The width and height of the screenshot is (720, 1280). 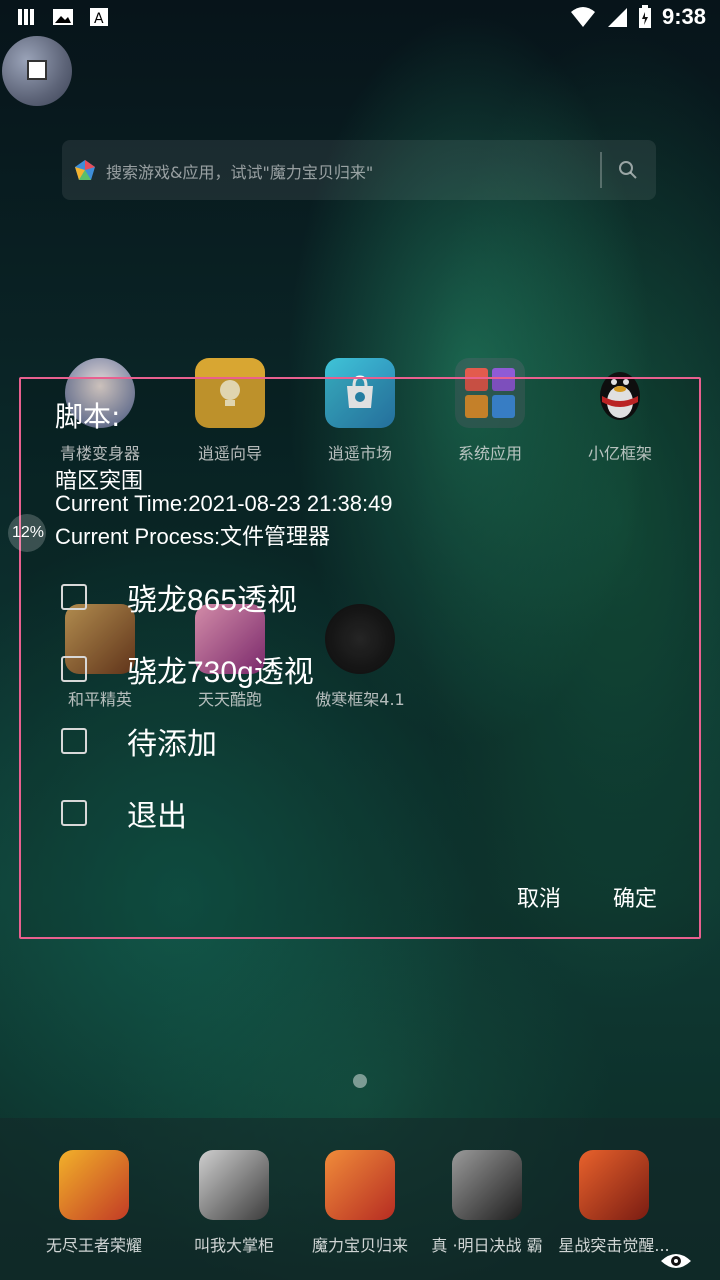 What do you see at coordinates (220, 672) in the screenshot?
I see `option-label: 骁龙730g透视` at bounding box center [220, 672].